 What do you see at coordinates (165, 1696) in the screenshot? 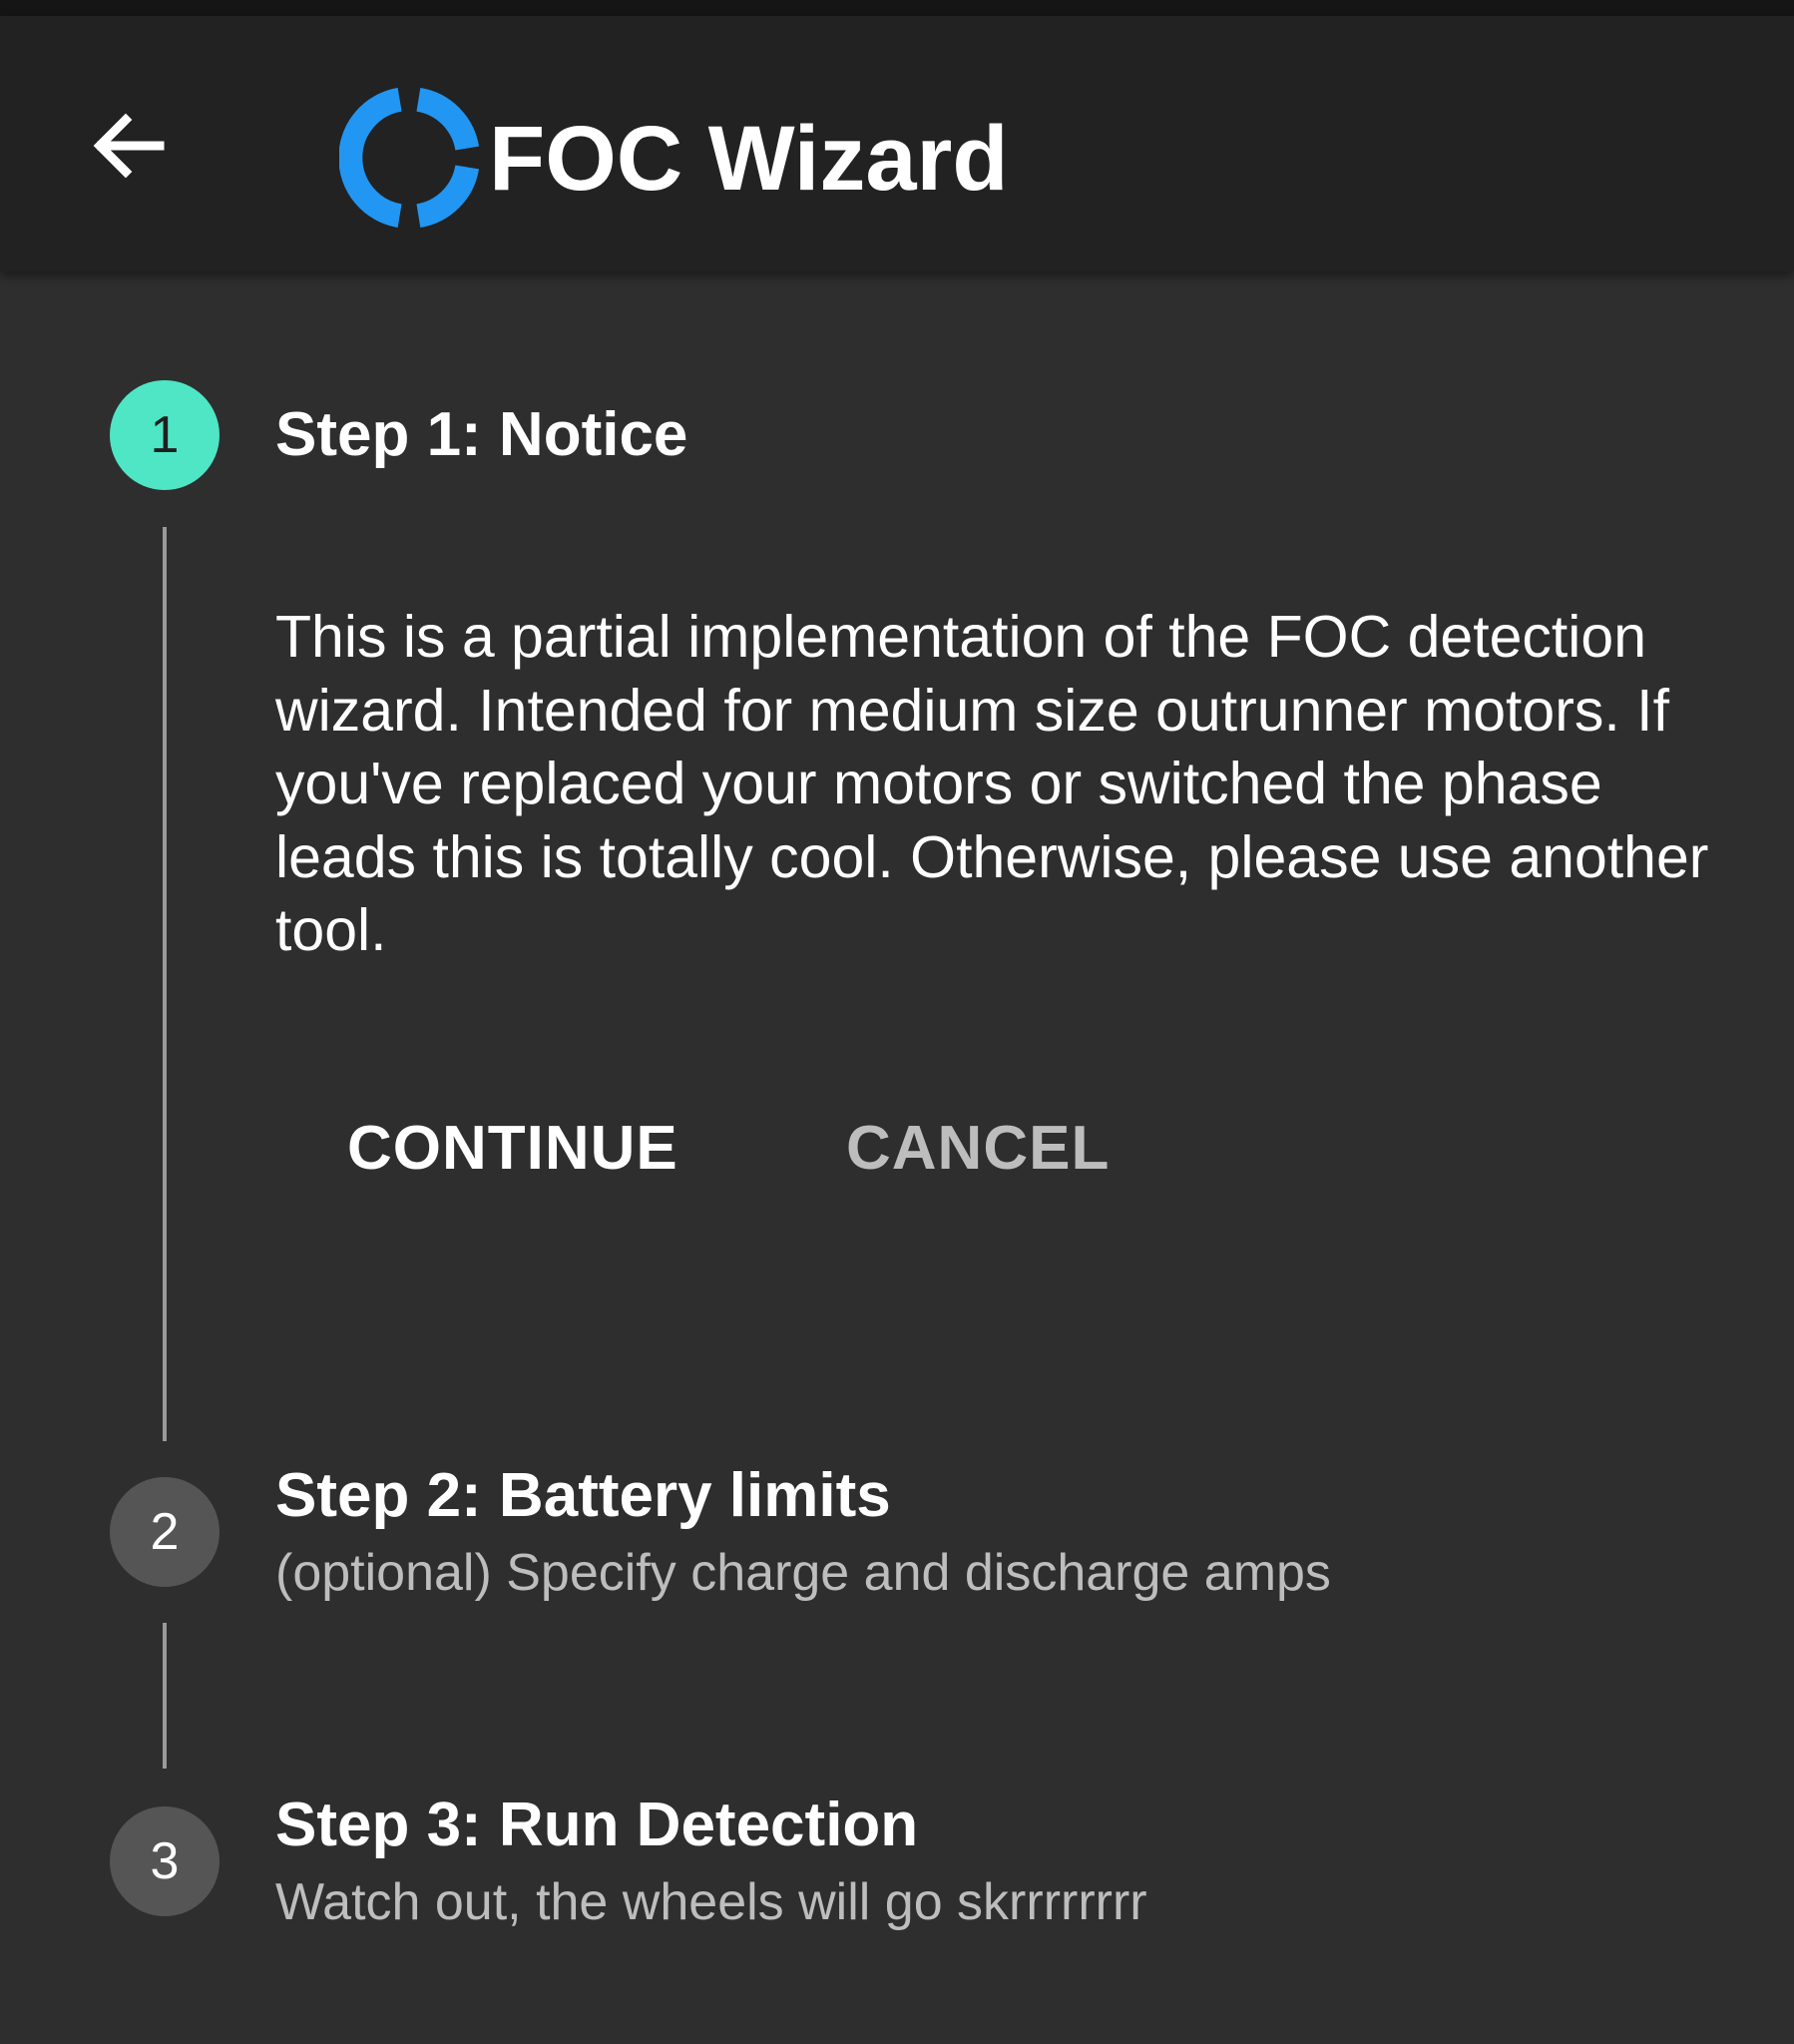
I see `step-2-connector` at bounding box center [165, 1696].